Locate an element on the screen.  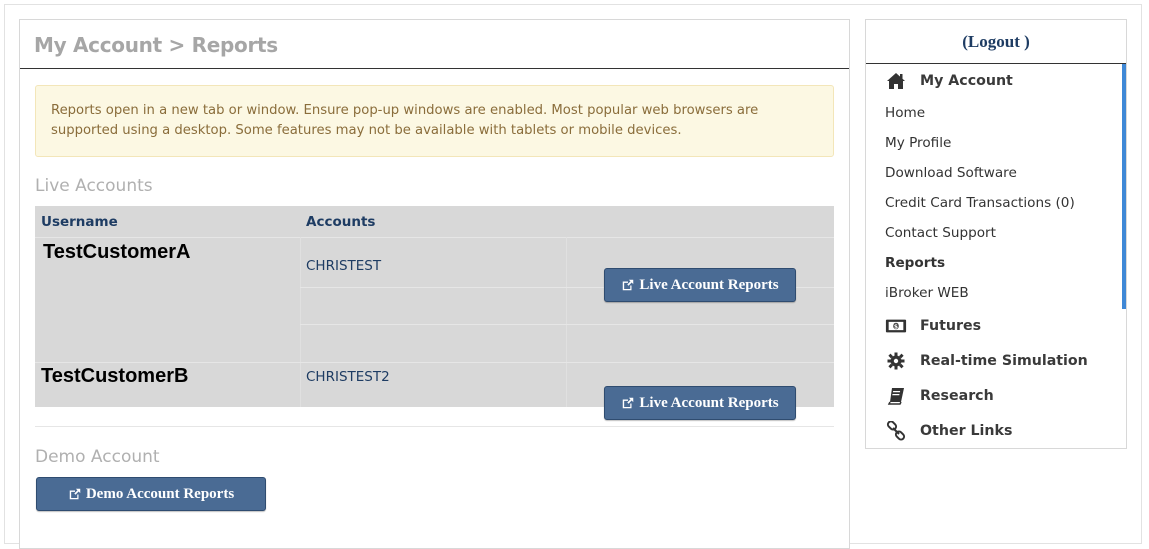
sidebar-item-home: Home is located at coordinates (905, 113).